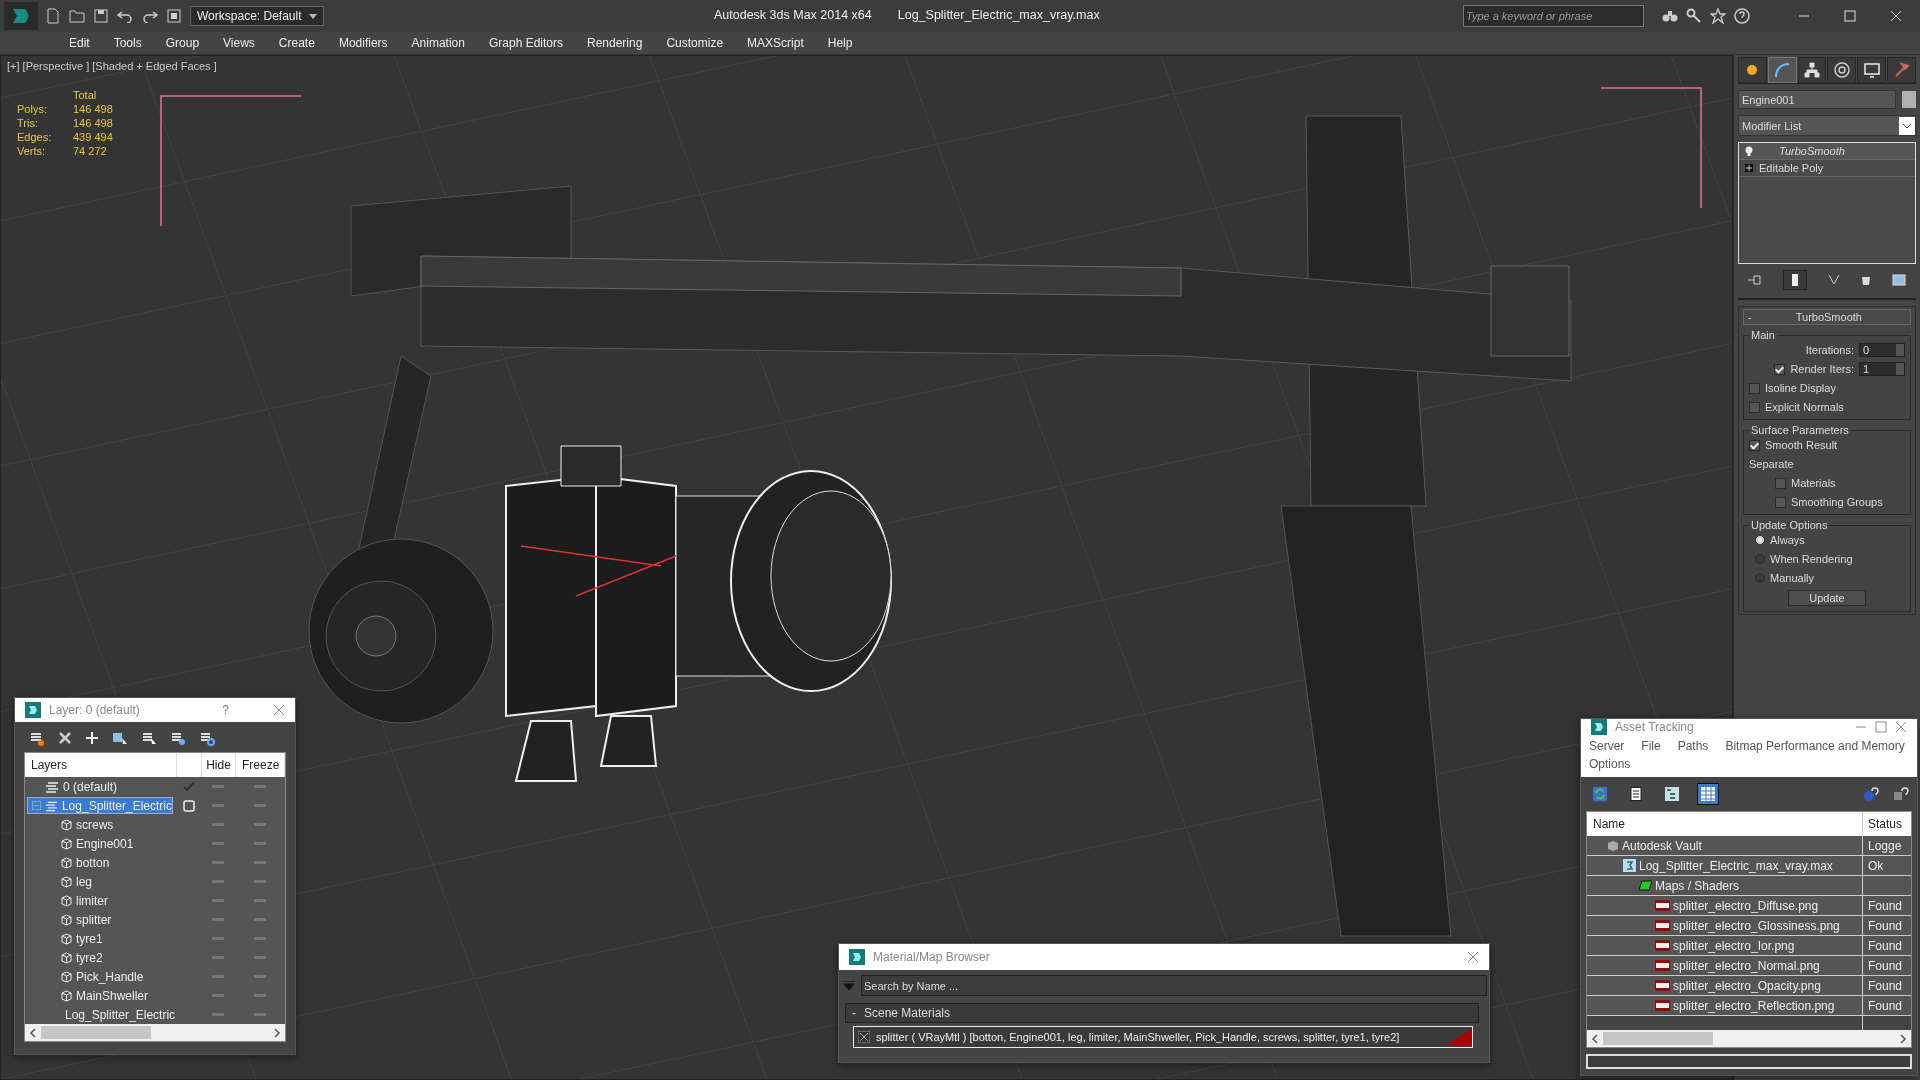 This screenshot has width=1920, height=1080. Describe the element at coordinates (92, 738) in the screenshot. I see `add-icon` at that location.